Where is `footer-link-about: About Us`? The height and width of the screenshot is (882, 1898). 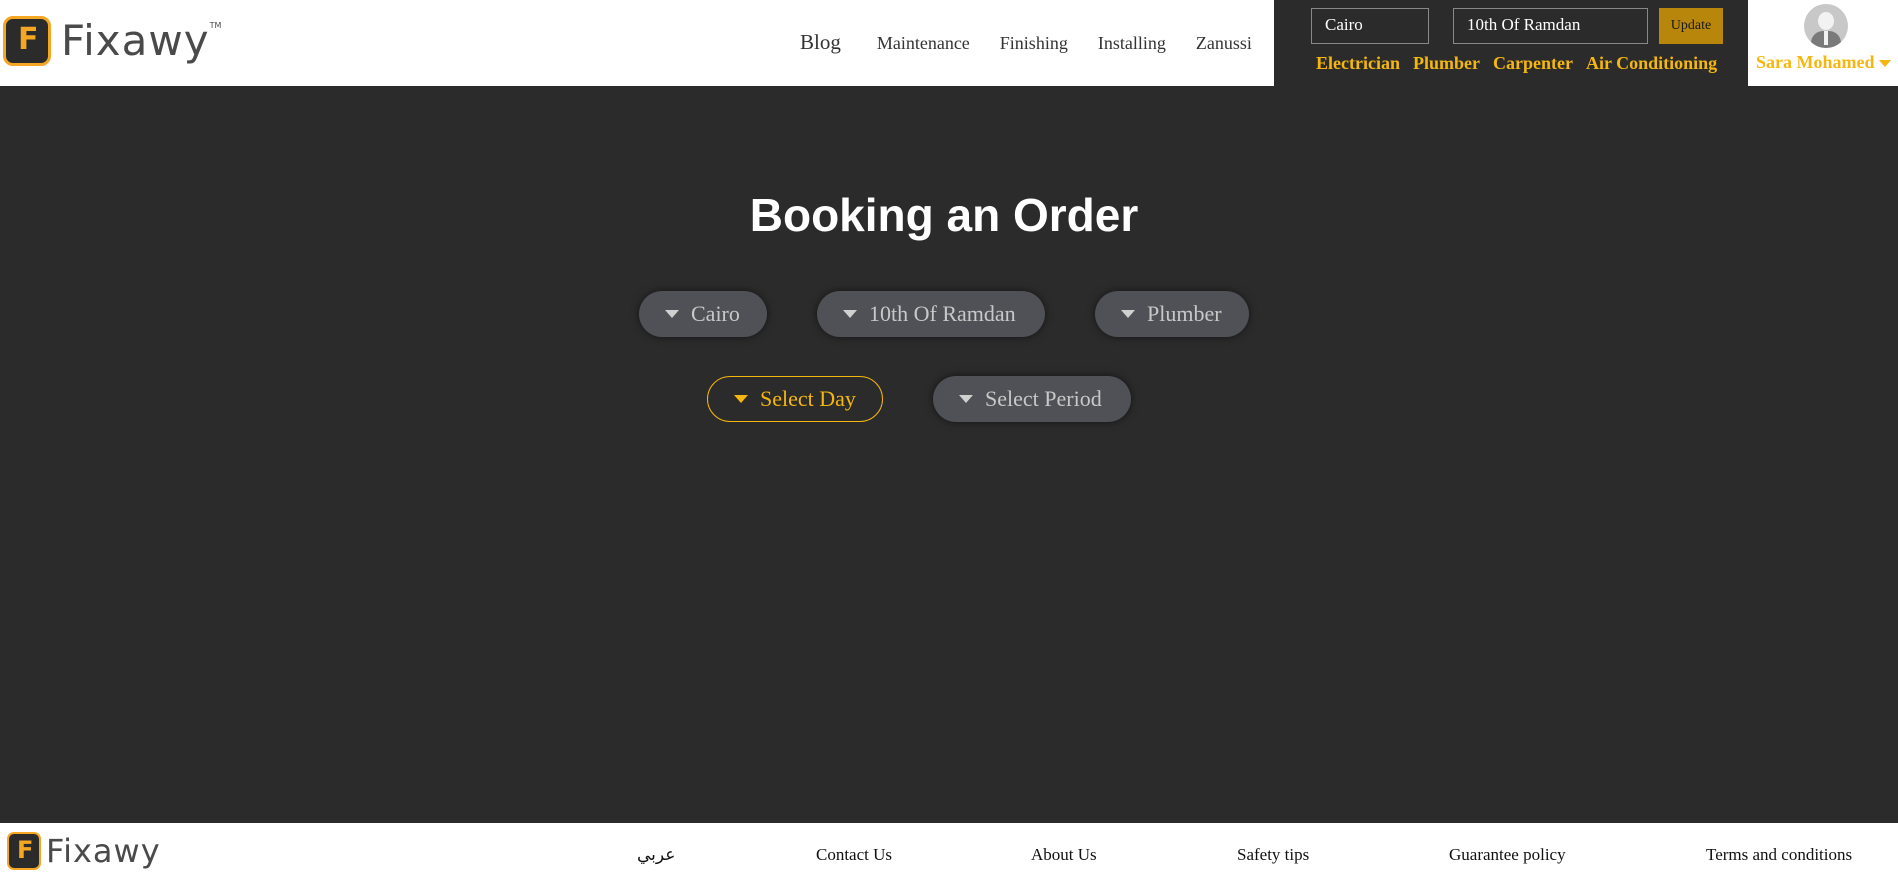
footer-link-about: About Us is located at coordinates (1064, 855).